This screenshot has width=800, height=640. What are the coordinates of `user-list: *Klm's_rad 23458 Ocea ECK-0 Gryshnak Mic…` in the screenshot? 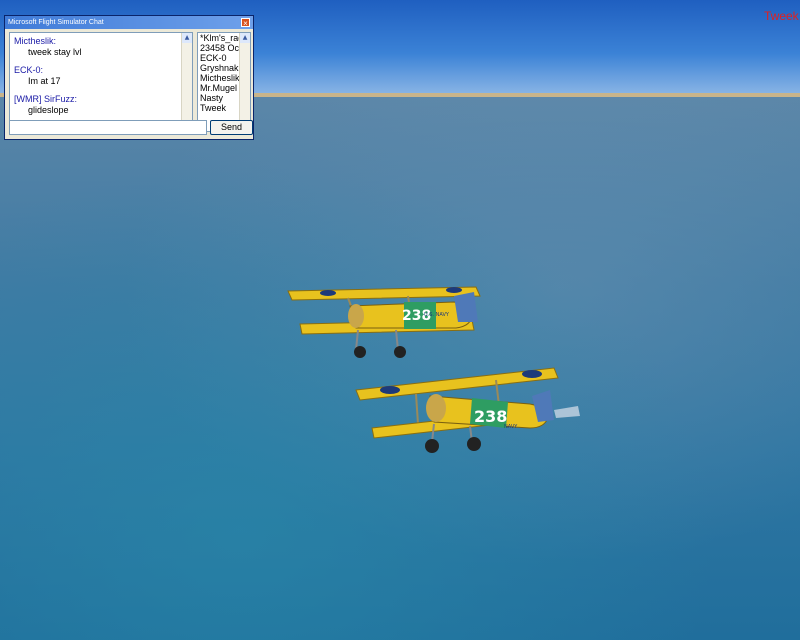 It's located at (224, 82).